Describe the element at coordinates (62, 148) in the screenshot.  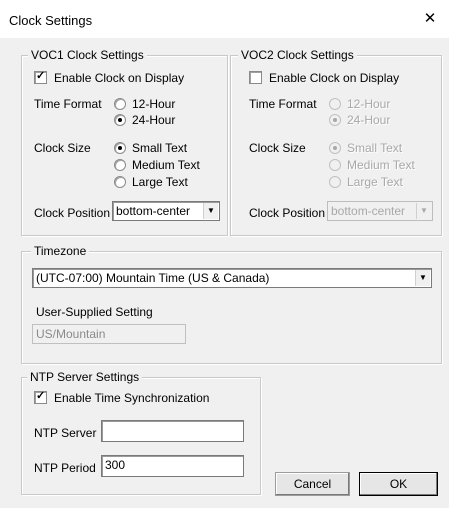
I see `voc1-clock-size-label: Clock Size` at that location.